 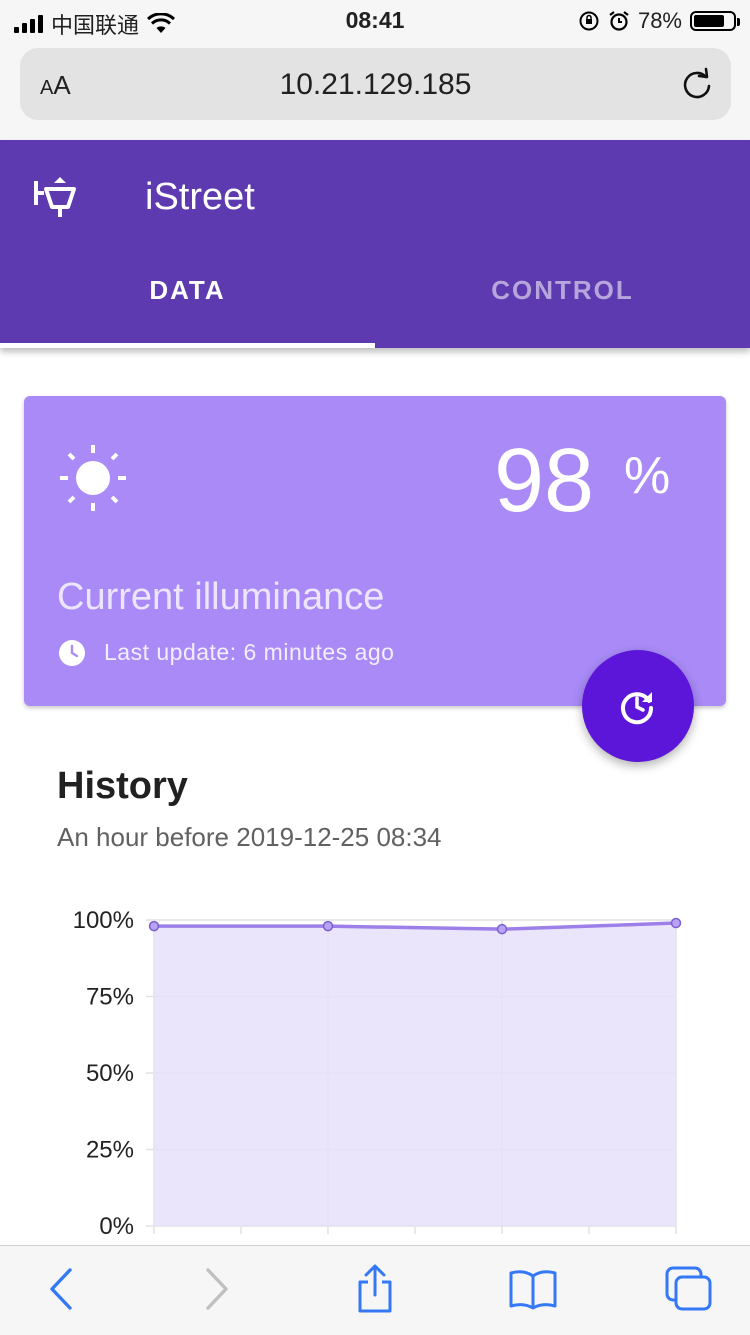 I want to click on tabs-icon, so click(x=688, y=1288).